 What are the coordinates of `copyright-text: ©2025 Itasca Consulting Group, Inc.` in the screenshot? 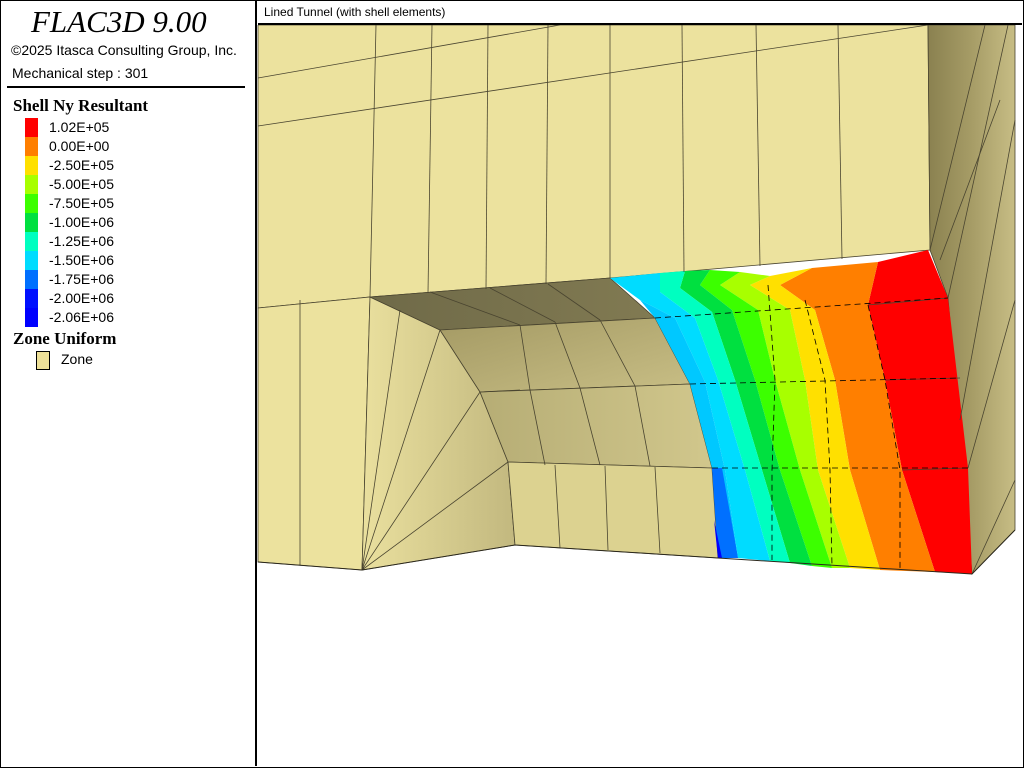 It's located at (124, 50).